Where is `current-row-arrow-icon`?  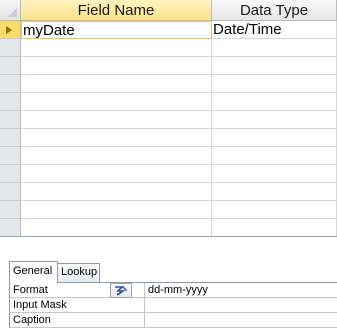 current-row-arrow-icon is located at coordinates (9, 30).